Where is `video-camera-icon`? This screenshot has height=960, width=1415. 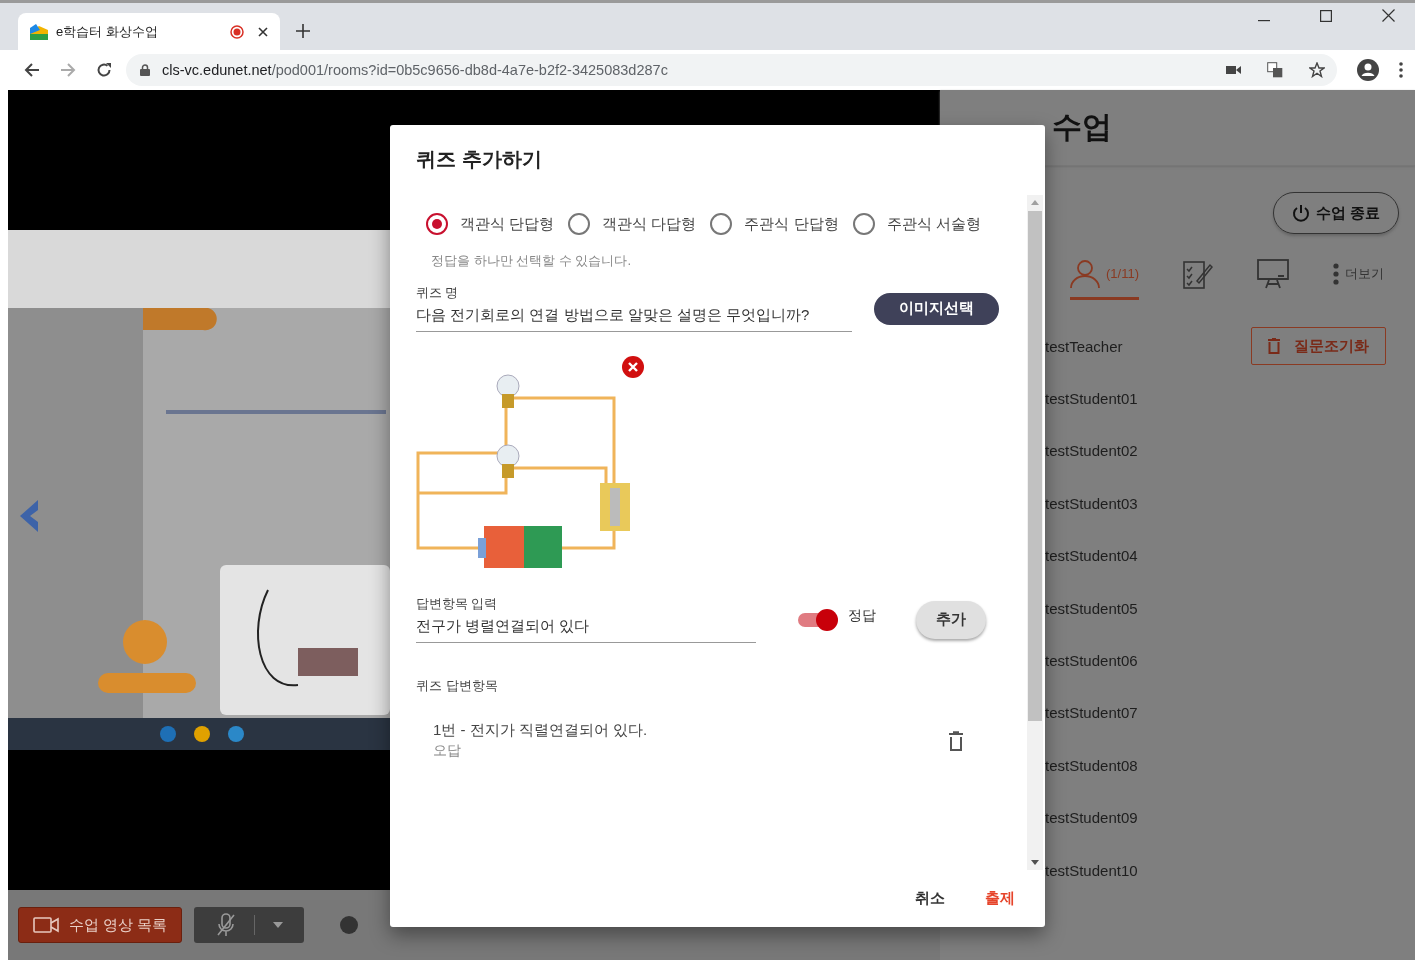
video-camera-icon is located at coordinates (46, 925).